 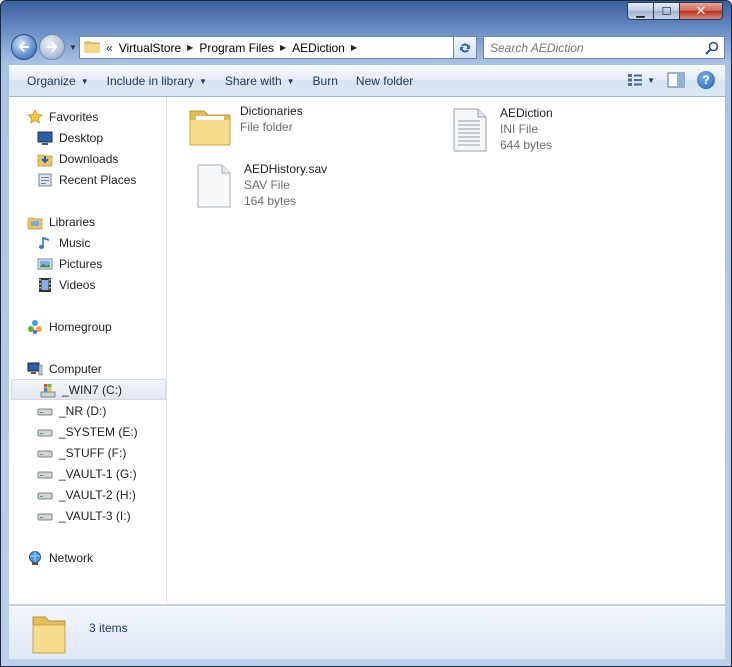 I want to click on burn-button: Burn, so click(x=325, y=81).